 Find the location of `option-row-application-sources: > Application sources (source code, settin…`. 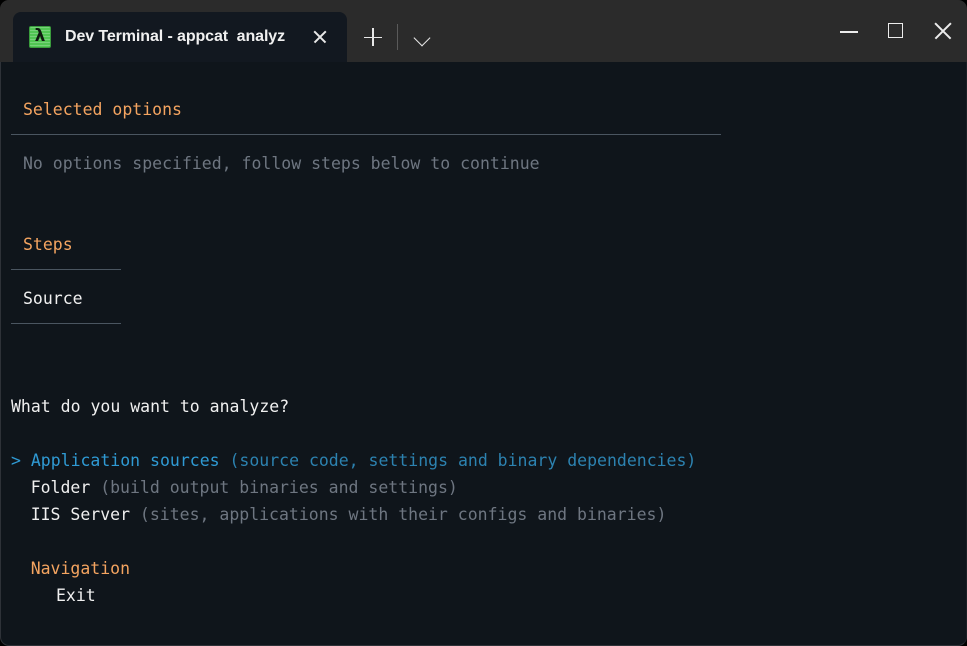

option-row-application-sources: > Application sources (source code, settin… is located at coordinates (353, 461).